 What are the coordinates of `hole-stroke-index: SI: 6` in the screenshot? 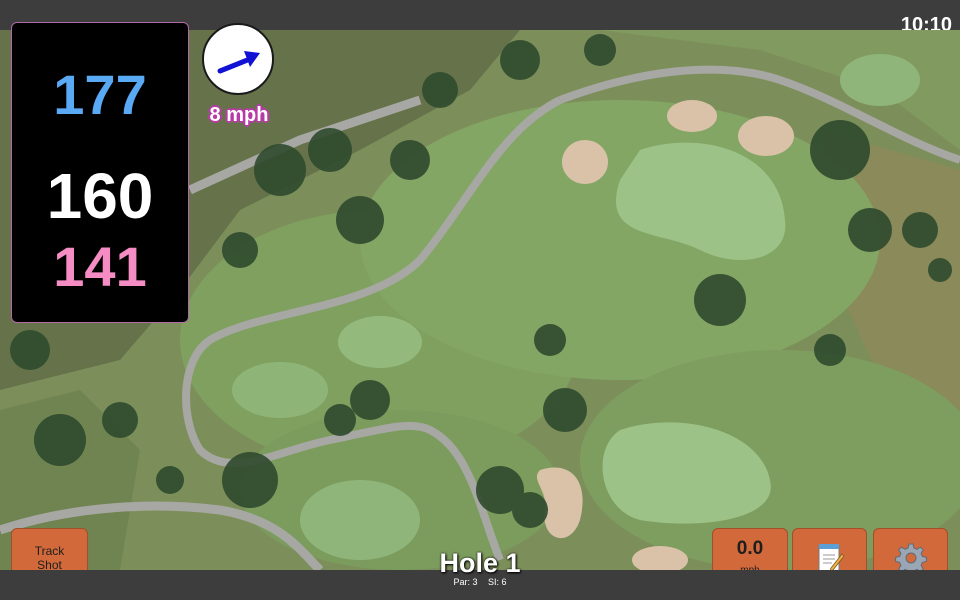 It's located at (497, 582).